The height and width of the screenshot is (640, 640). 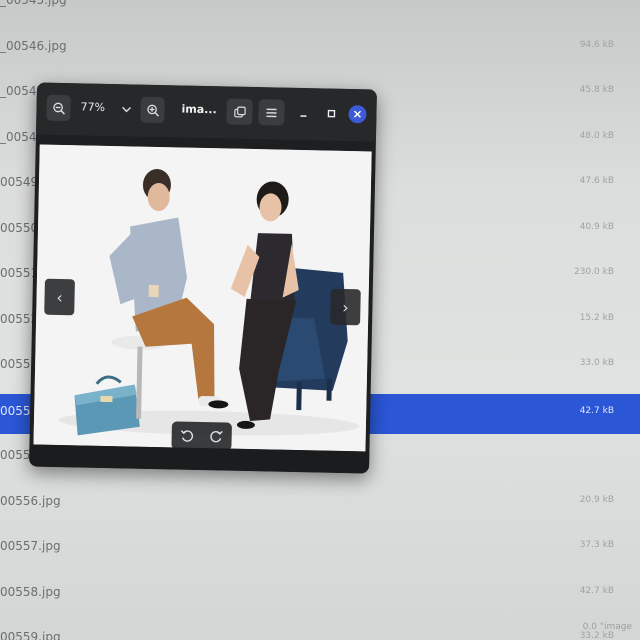 What do you see at coordinates (596, 44) in the screenshot?
I see `file-size: 94.6 kB` at bounding box center [596, 44].